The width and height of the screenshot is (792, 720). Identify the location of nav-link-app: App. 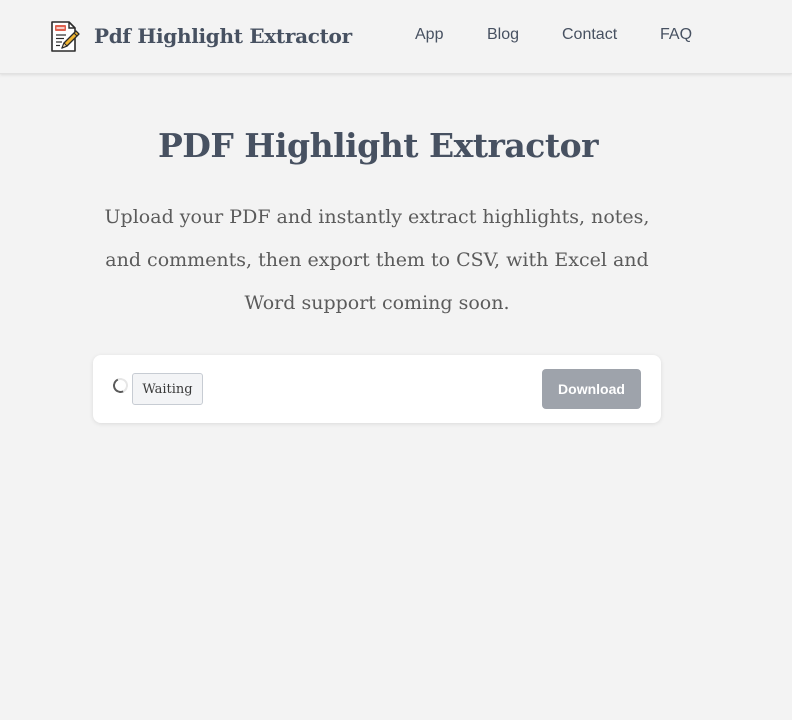
(429, 35).